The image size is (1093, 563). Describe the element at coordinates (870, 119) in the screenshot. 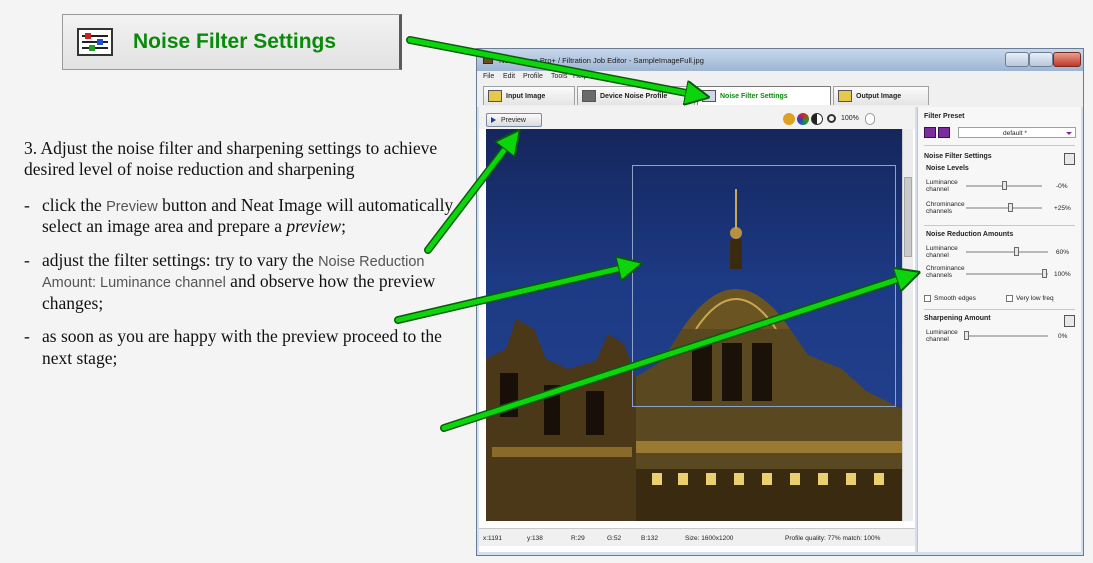

I see `zoom-spinner` at that location.